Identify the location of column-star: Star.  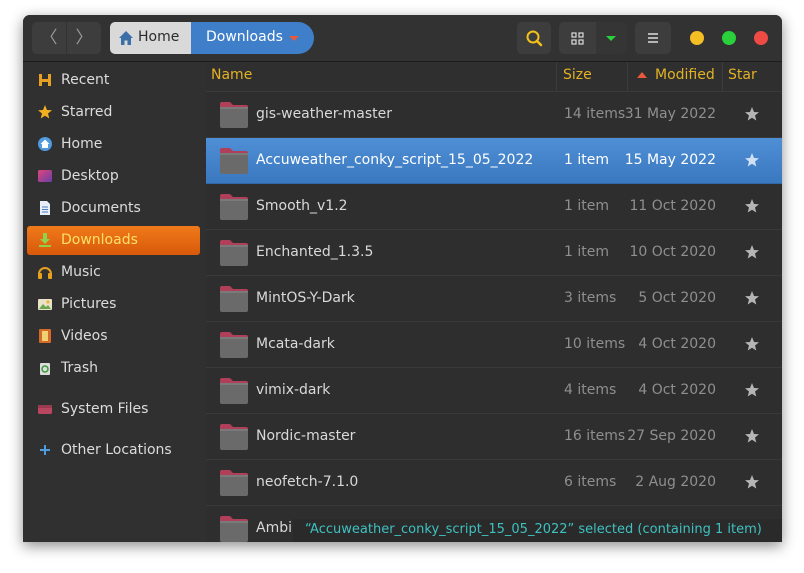
(742, 75).